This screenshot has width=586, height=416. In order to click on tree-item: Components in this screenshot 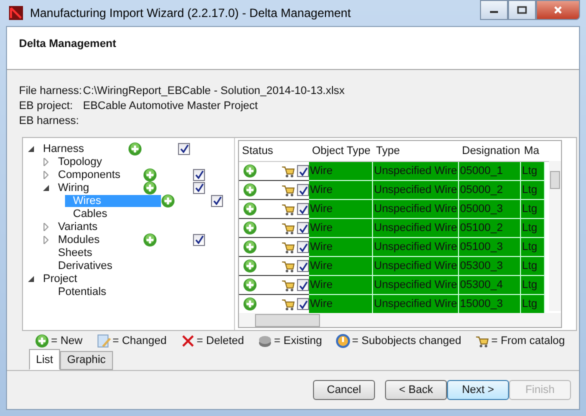, I will do `click(128, 174)`.